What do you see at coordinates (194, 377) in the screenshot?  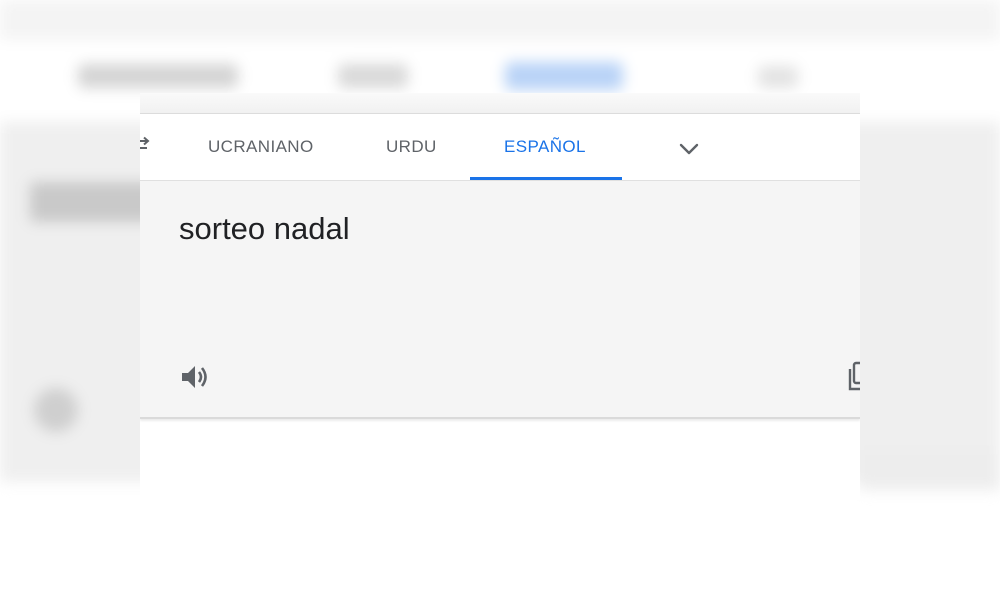 I see `speaker-icon` at bounding box center [194, 377].